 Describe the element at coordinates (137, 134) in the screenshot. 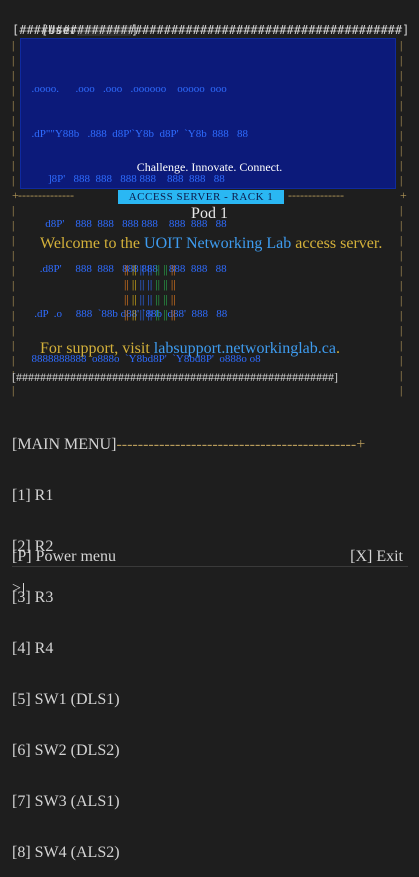

I see `ascii-line: .dP""Y88b .888 d8P'`Y8b d8P' `Y8b 888 88` at that location.